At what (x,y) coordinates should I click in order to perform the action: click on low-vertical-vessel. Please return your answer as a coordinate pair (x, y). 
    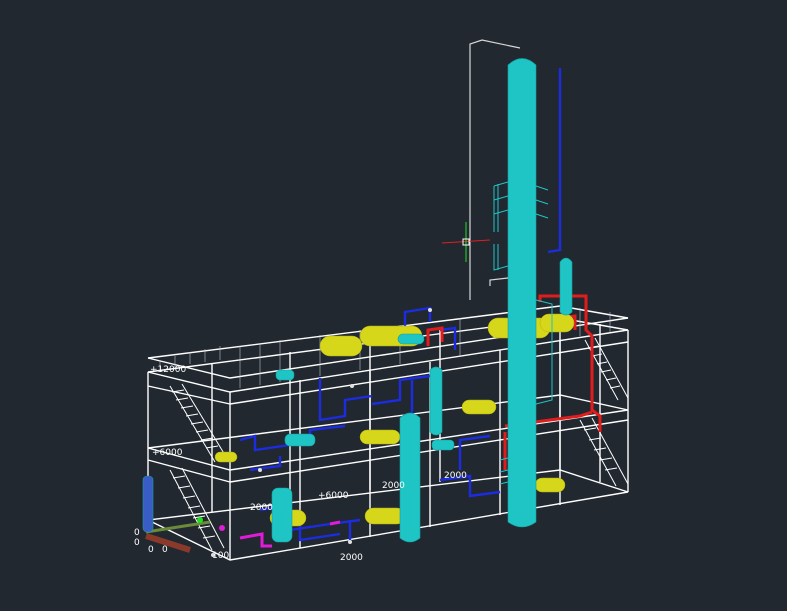
    Looking at the image, I should click on (282, 515).